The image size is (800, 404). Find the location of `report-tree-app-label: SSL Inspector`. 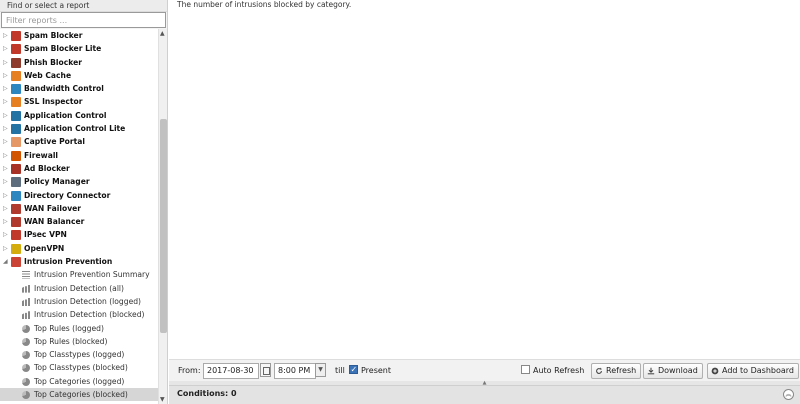

report-tree-app-label: SSL Inspector is located at coordinates (53, 102).